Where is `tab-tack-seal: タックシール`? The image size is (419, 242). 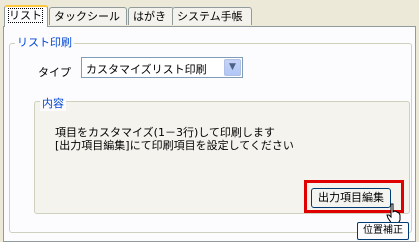 tab-tack-seal: タックシール is located at coordinates (88, 16).